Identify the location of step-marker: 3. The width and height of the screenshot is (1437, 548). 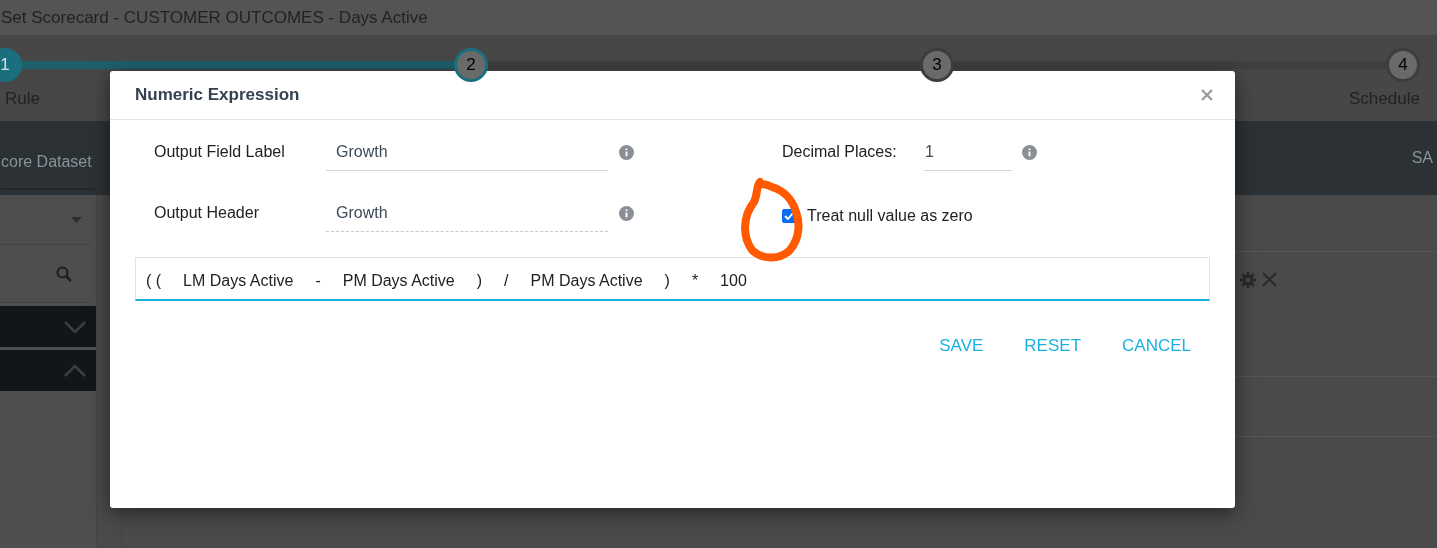
(937, 65).